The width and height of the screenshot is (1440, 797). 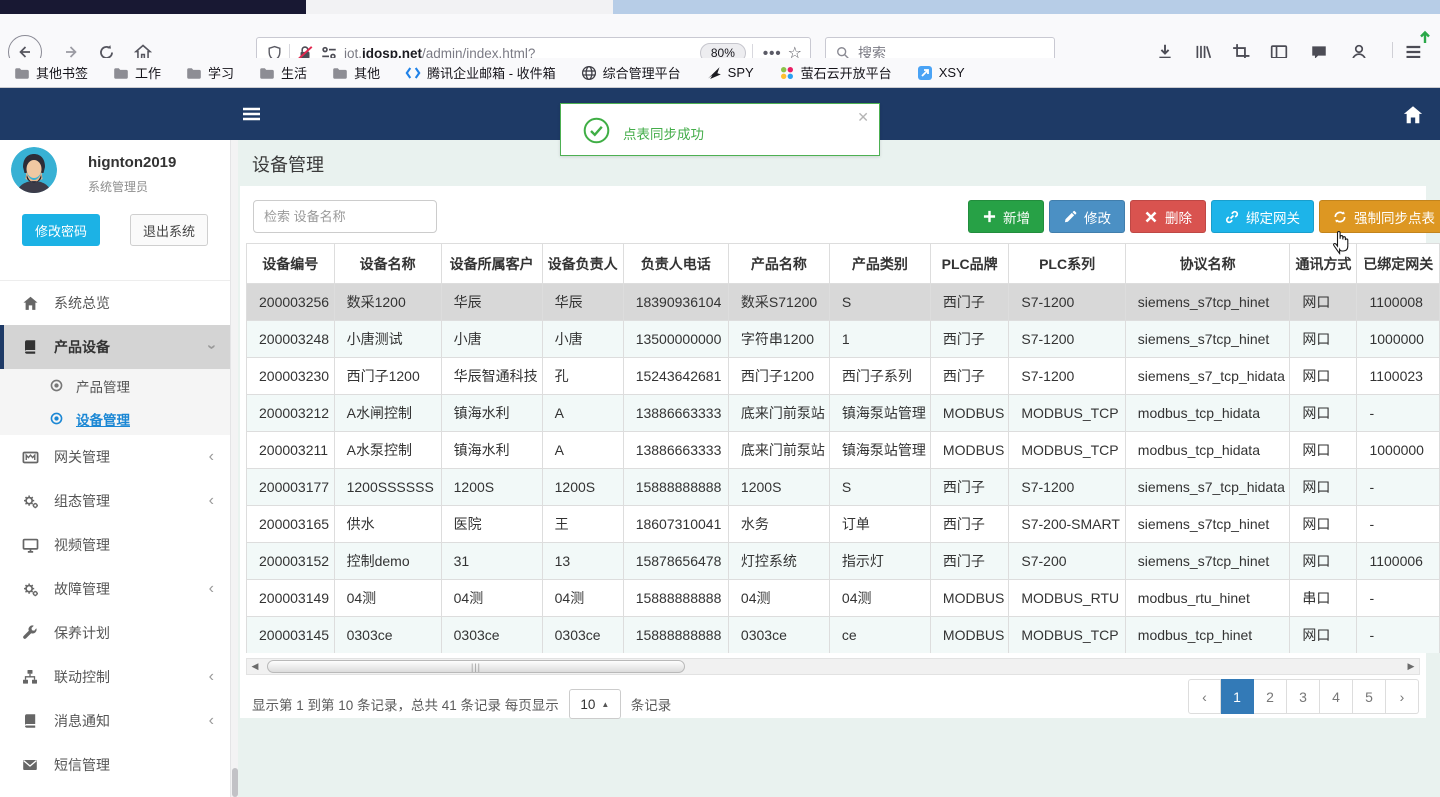 I want to click on scroll-right-icon: ▶, so click(x=1411, y=666).